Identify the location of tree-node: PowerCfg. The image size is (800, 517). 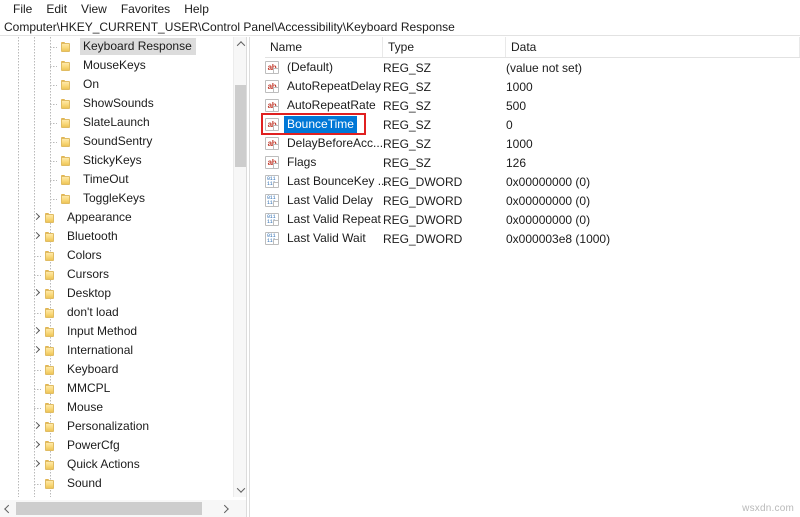
(116, 445).